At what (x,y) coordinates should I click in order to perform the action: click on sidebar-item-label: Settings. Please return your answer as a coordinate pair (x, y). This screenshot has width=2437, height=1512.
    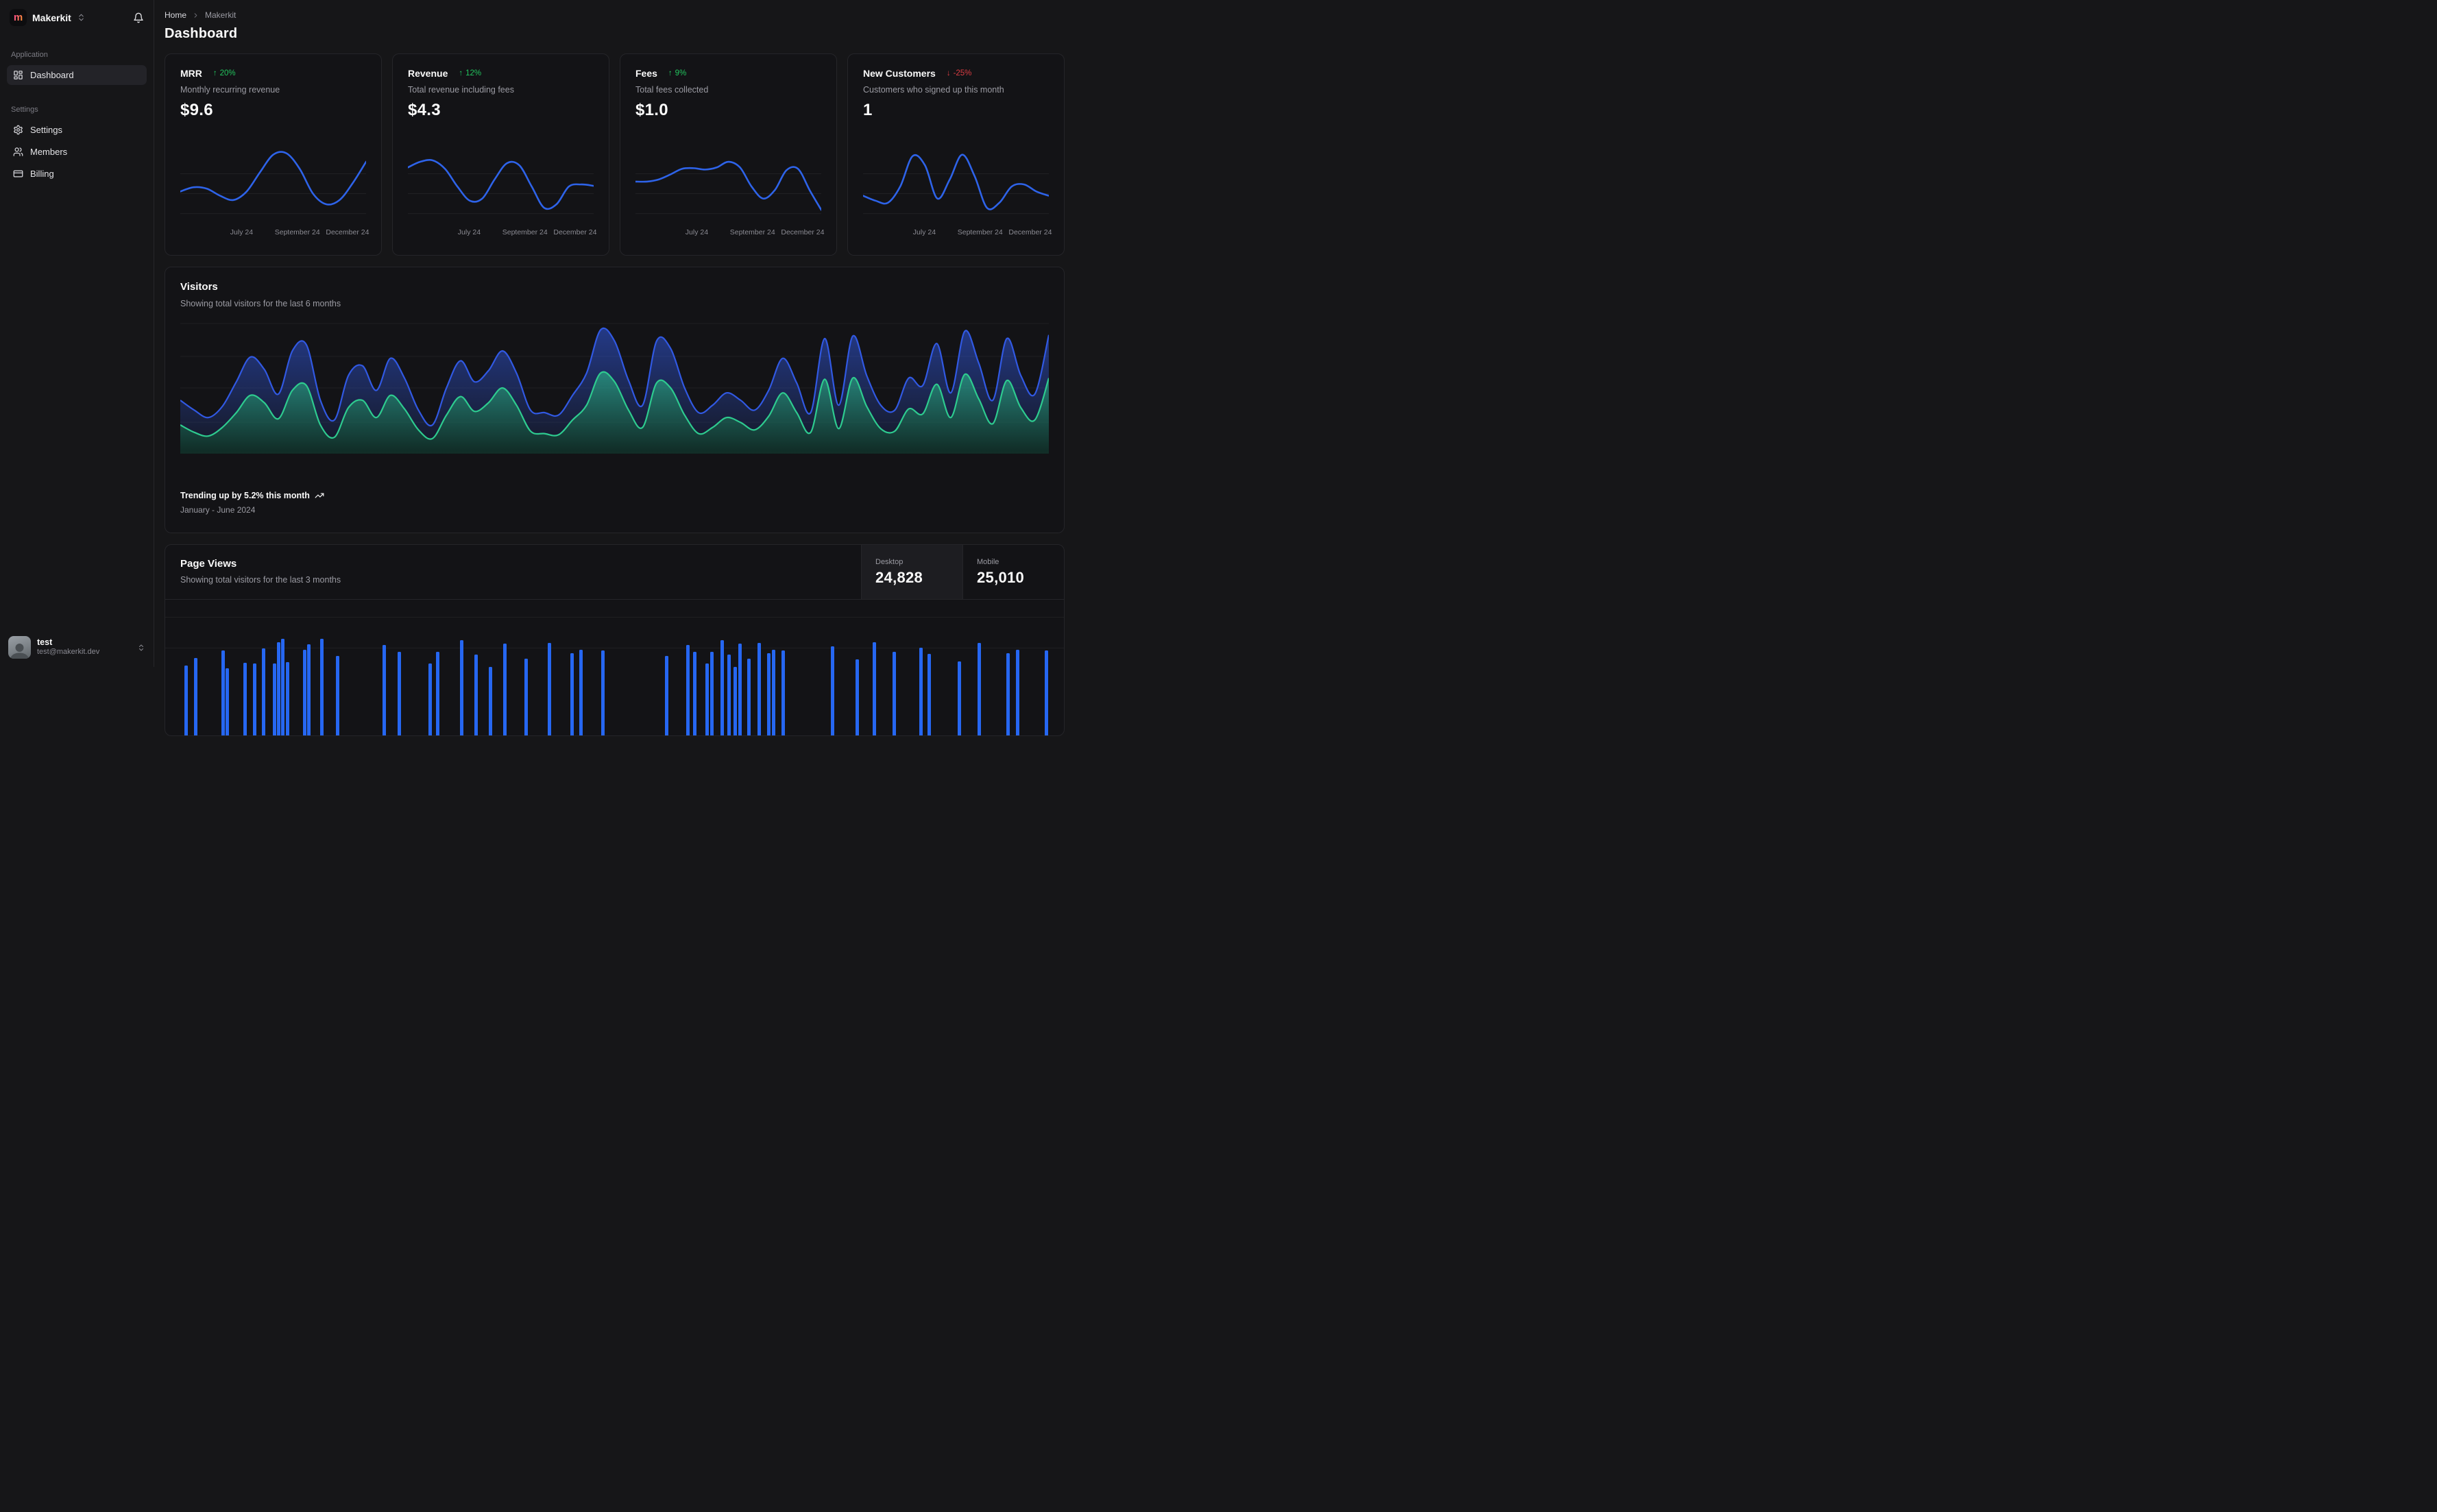
    Looking at the image, I should click on (46, 130).